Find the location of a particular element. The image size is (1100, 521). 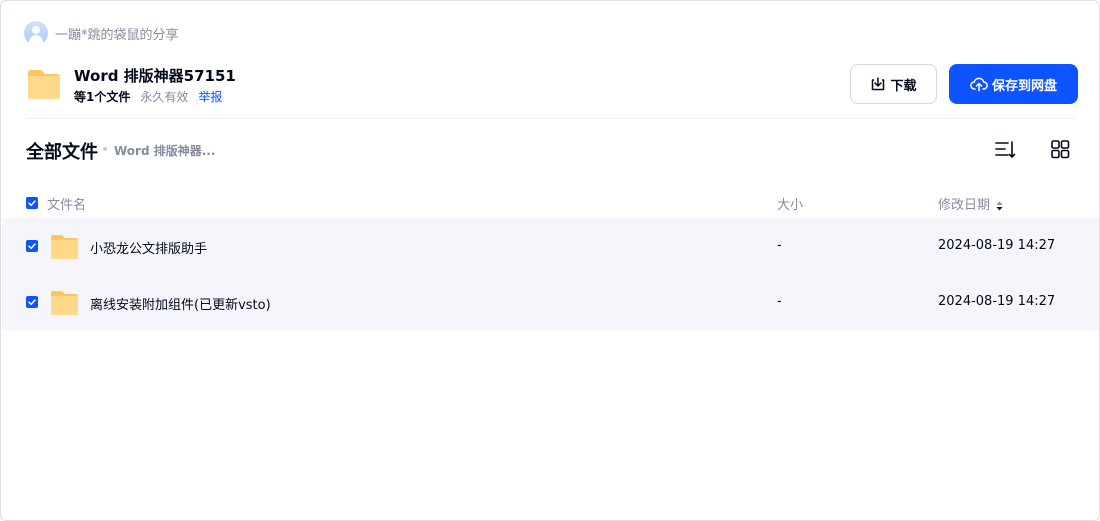

table-row: 小恐龙公文排版助手 - 2024-08-19 14:27 is located at coordinates (550, 246).